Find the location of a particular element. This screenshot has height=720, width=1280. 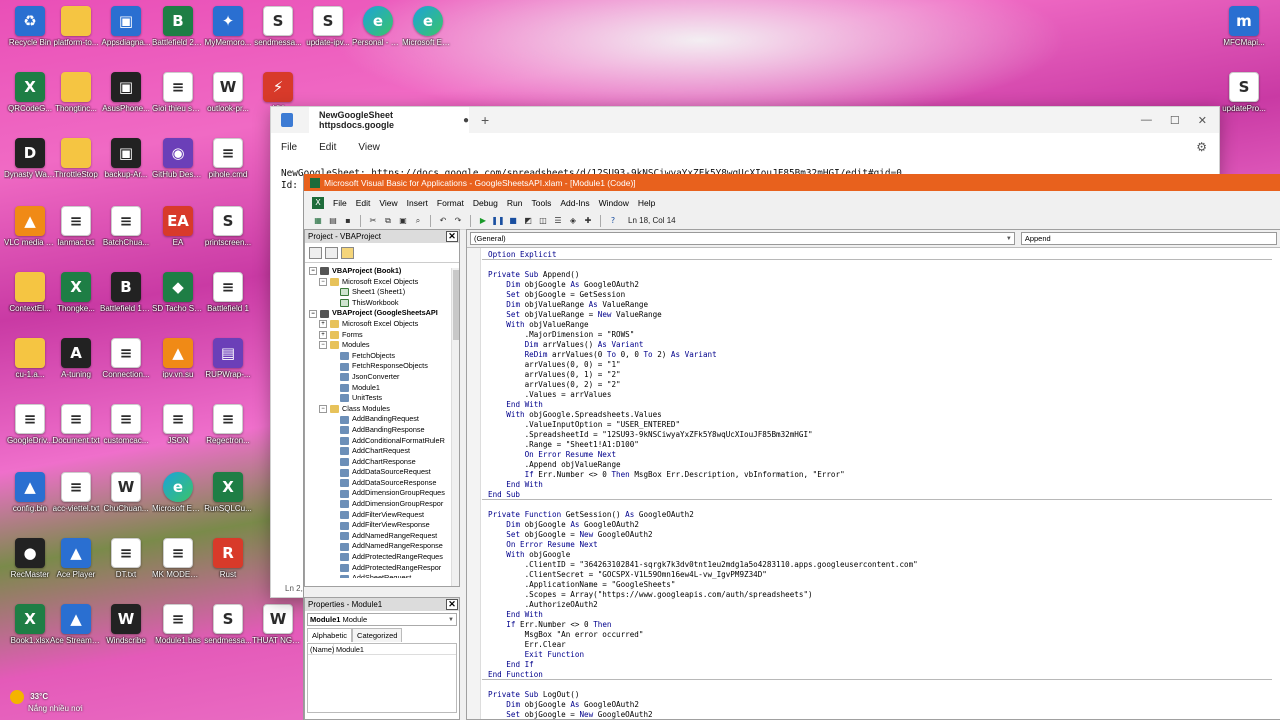

code-margin is located at coordinates (474, 483).